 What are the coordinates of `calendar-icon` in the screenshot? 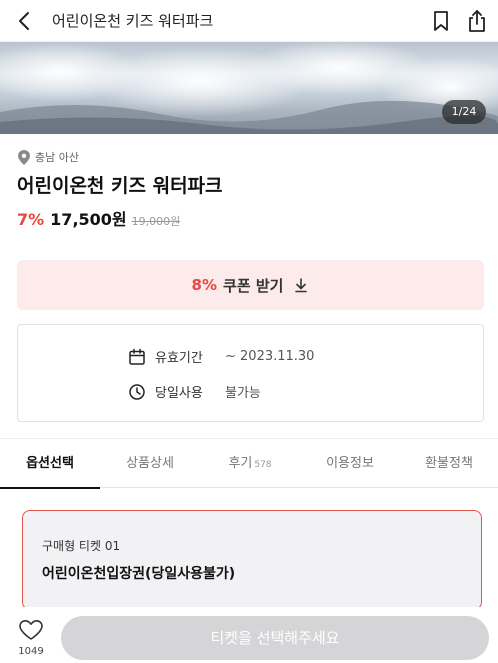 It's located at (137, 356).